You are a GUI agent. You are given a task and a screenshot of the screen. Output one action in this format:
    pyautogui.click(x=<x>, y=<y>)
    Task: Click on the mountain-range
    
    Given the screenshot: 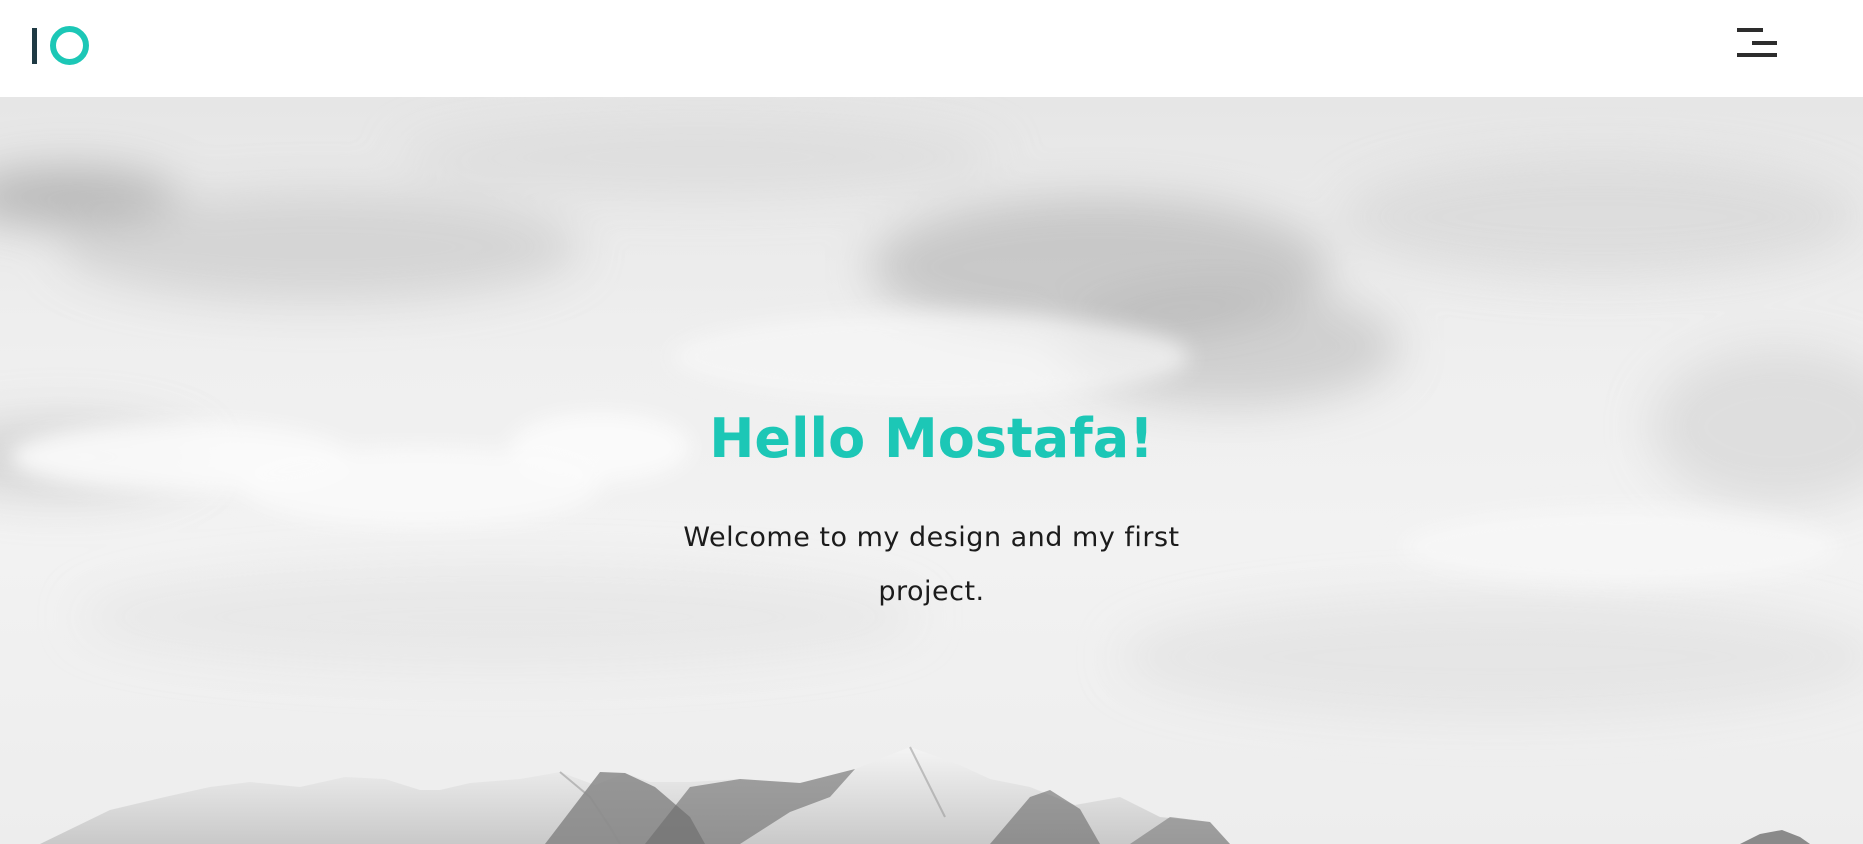 What is the action you would take?
    pyautogui.click(x=925, y=795)
    